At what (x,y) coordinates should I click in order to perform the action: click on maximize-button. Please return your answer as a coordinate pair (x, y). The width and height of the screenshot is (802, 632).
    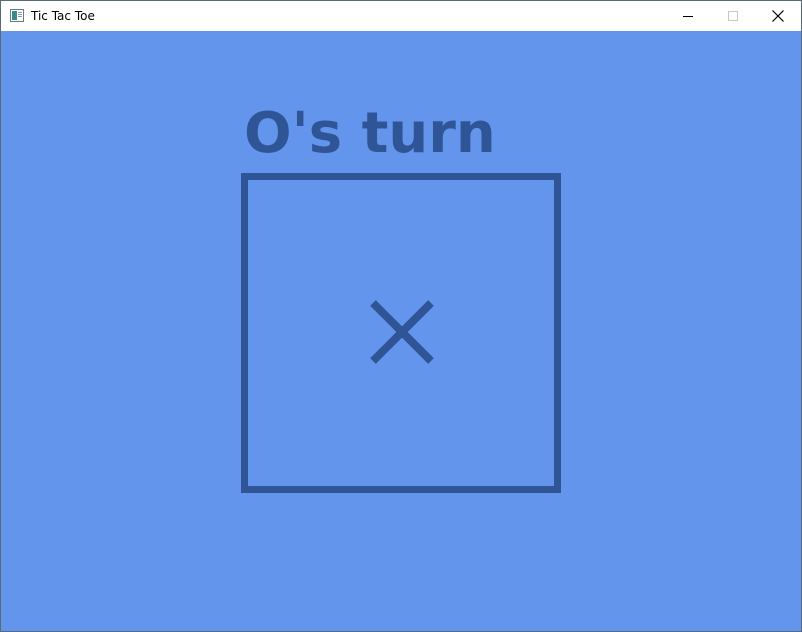
    Looking at the image, I should click on (733, 16).